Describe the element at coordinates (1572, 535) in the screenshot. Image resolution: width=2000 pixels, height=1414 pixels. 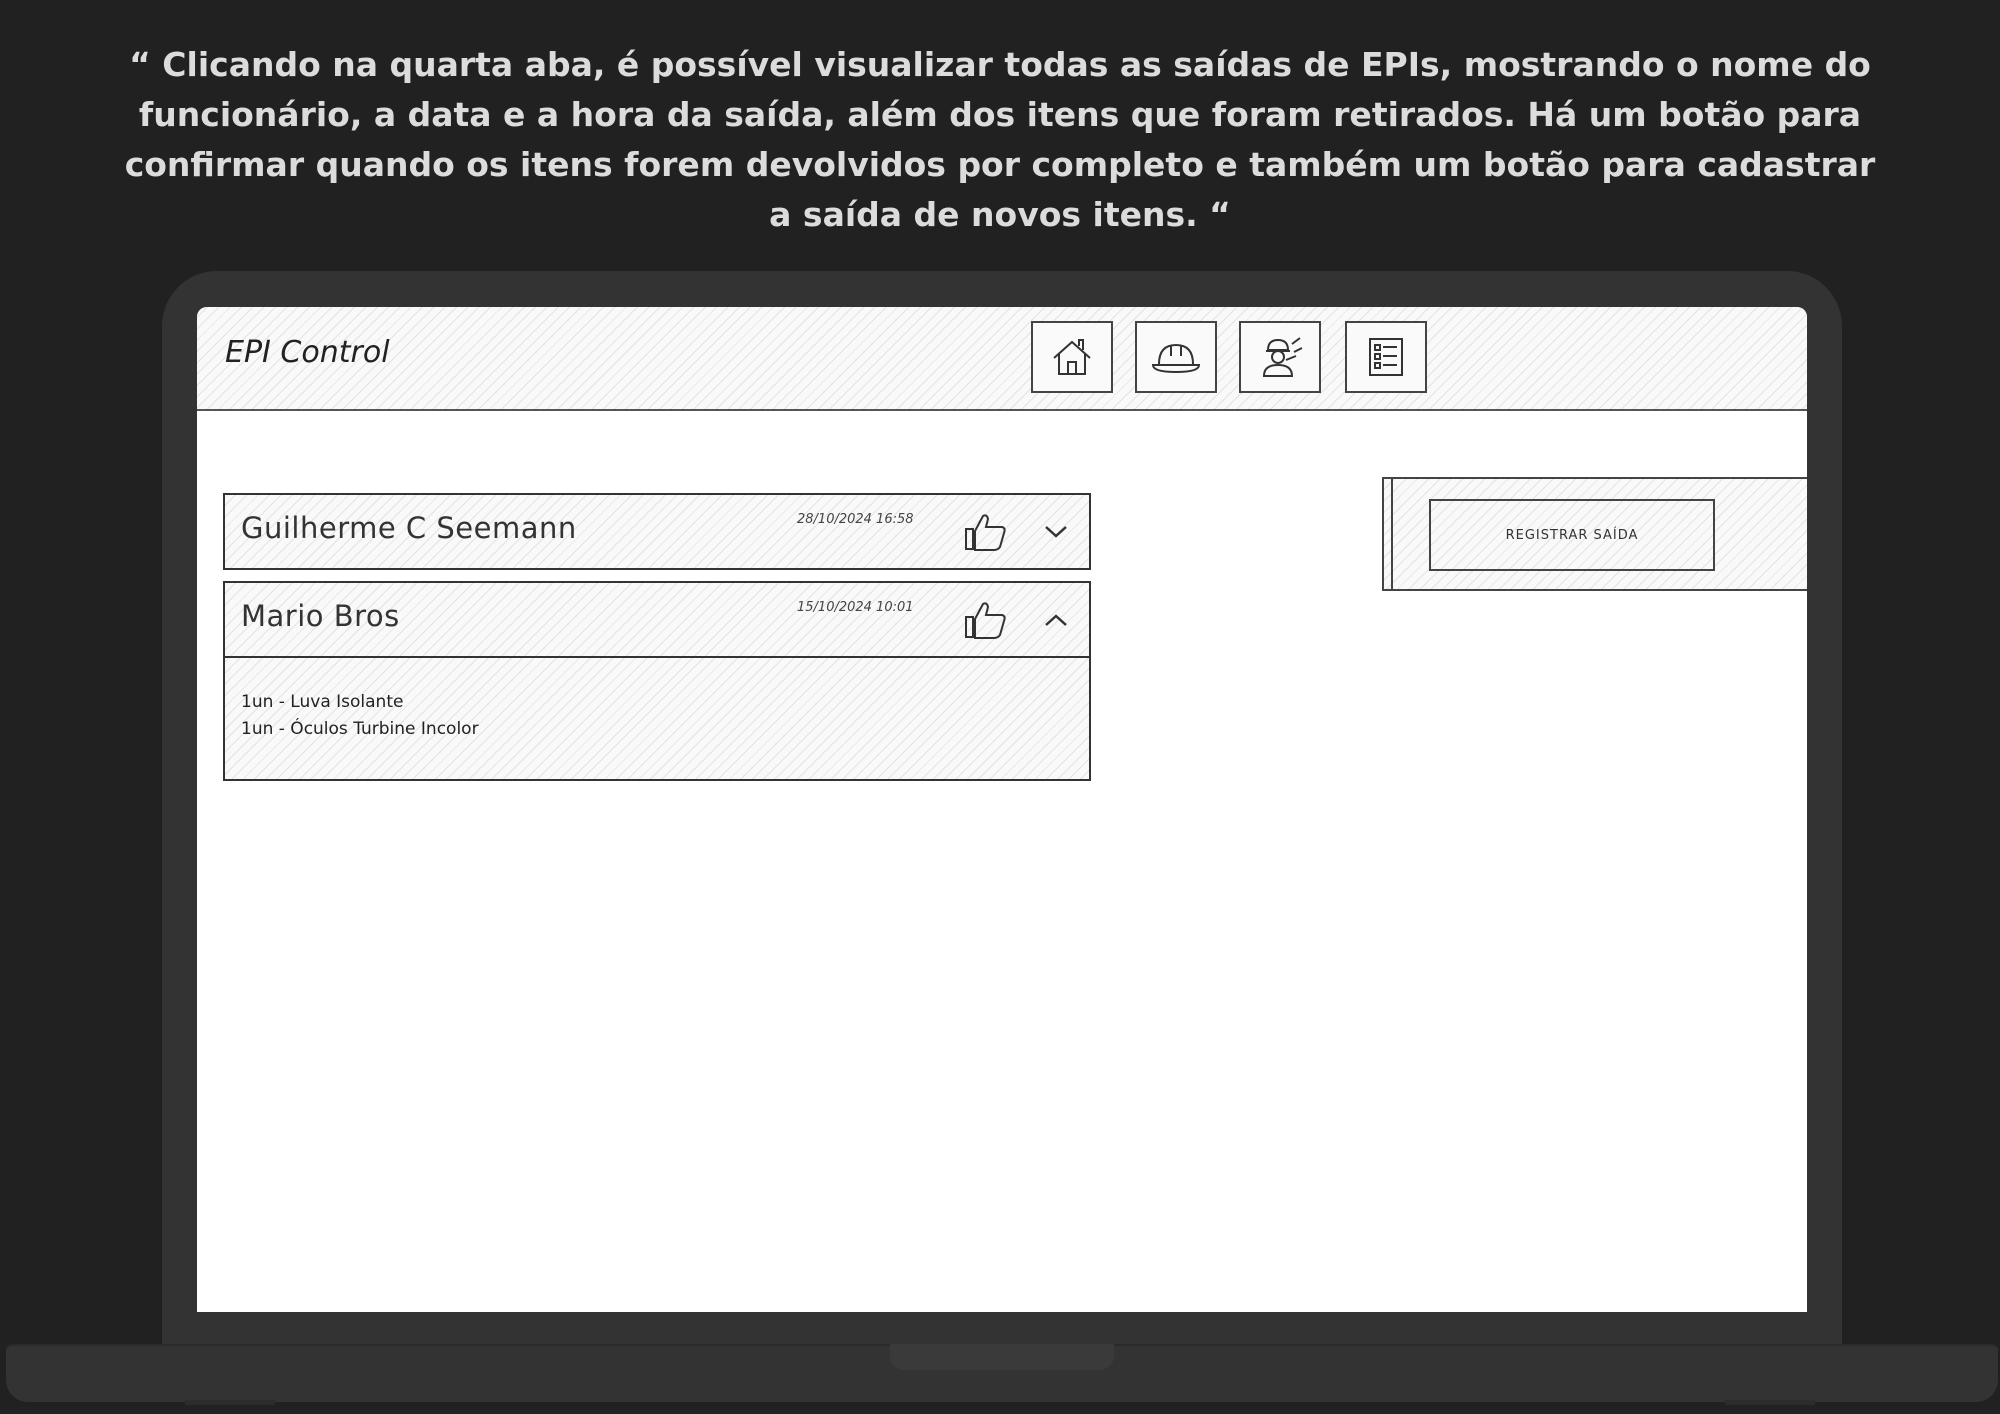
I see `register-exit-button: REGISTRAR SAÍDA` at that location.